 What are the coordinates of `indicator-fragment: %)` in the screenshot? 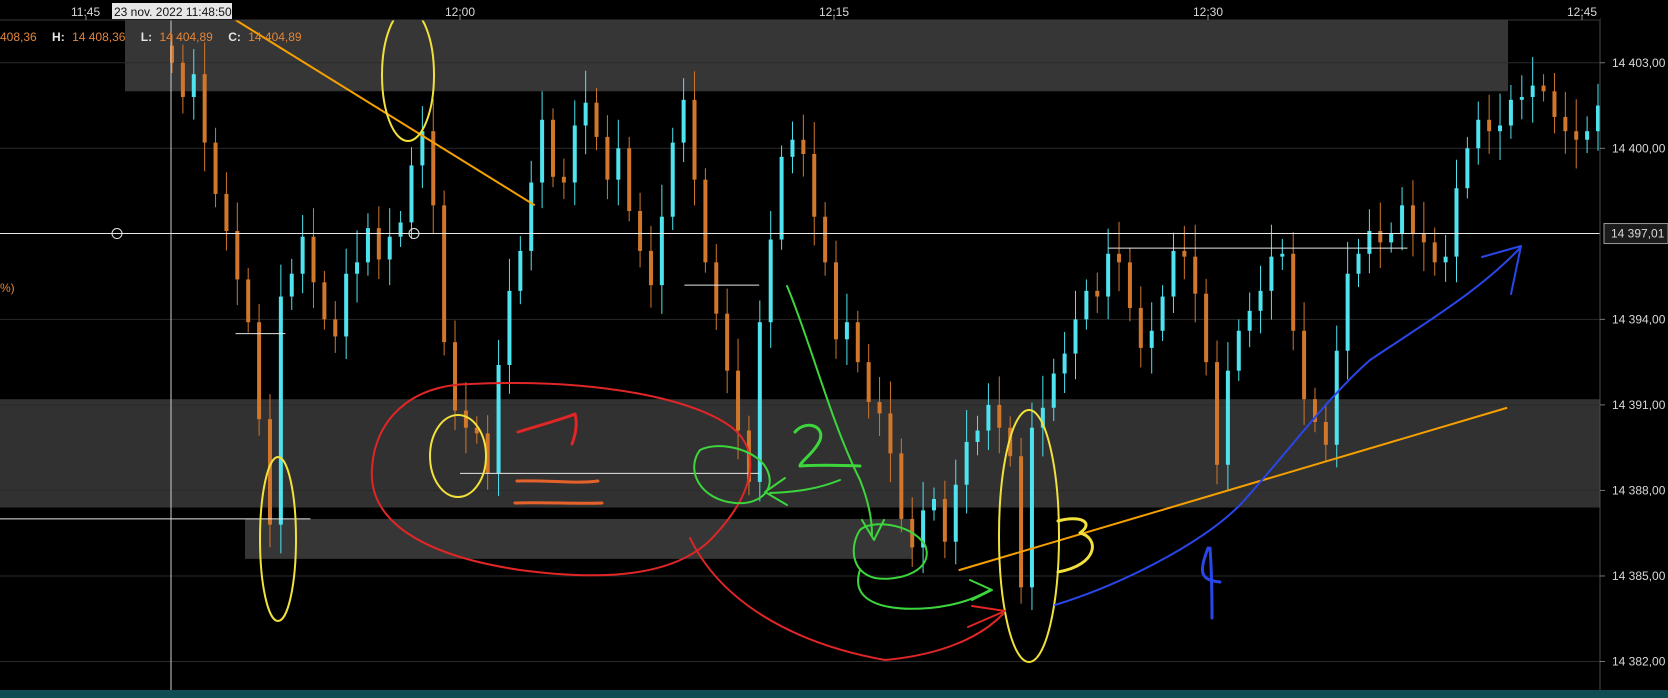 It's located at (7, 288).